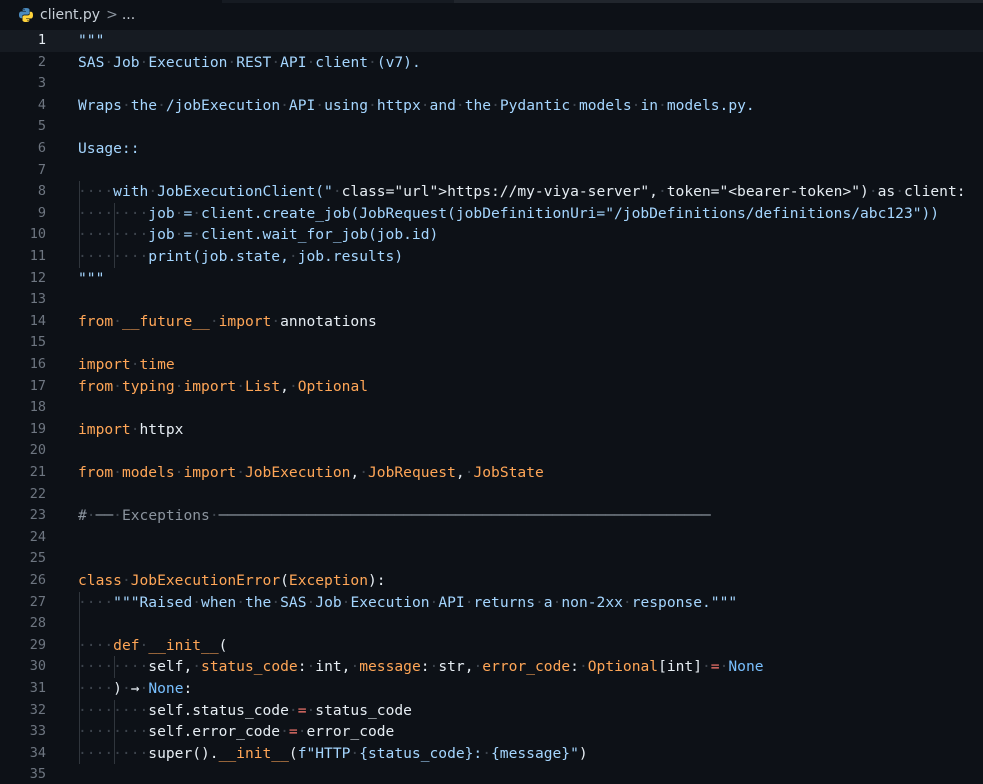  I want to click on code-text: ········self.error_code·=·error_code, so click(236, 732).